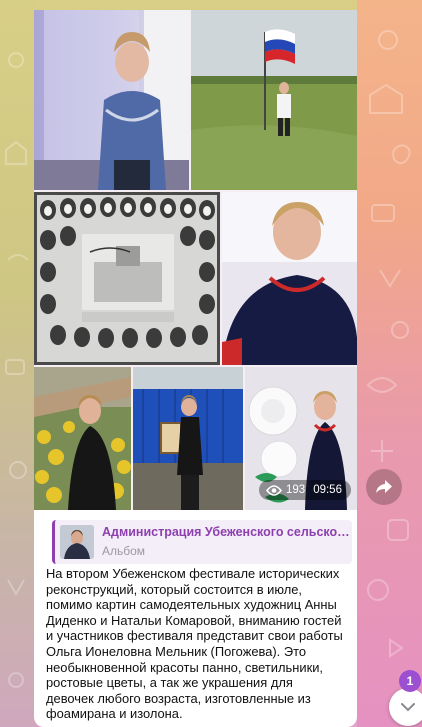 The height and width of the screenshot is (727, 422). What do you see at coordinates (274, 490) in the screenshot?
I see `eye-icon` at bounding box center [274, 490].